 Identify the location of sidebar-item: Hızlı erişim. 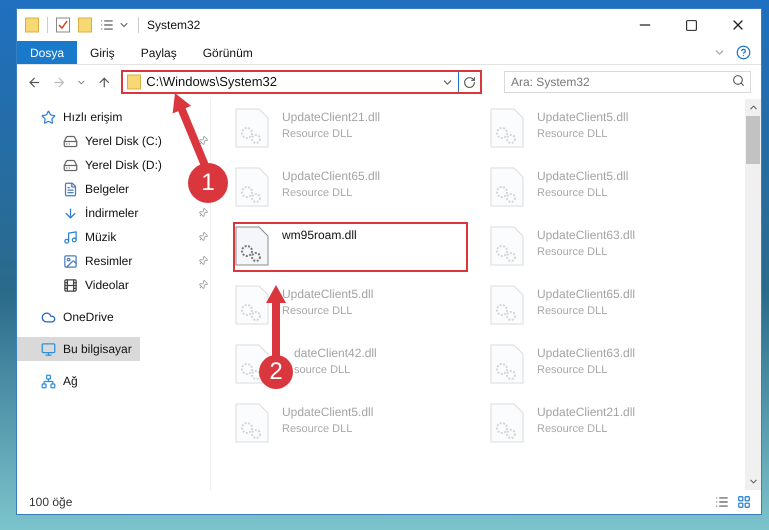
(73, 117).